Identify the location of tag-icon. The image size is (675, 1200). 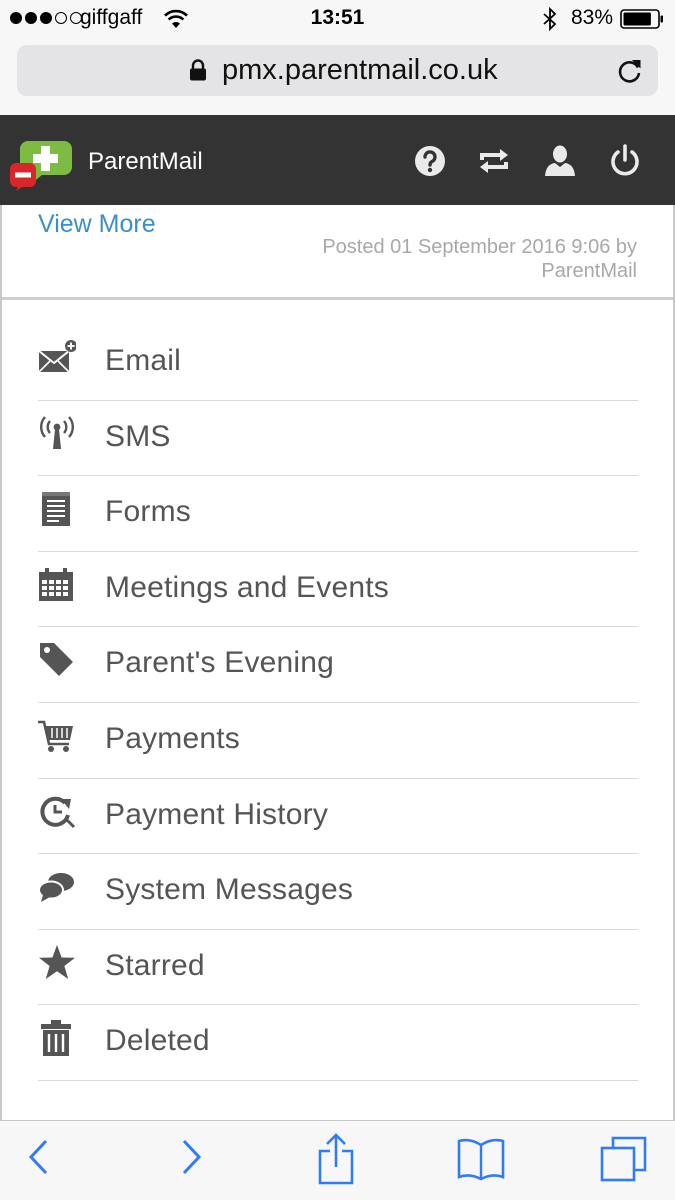
(56, 660).